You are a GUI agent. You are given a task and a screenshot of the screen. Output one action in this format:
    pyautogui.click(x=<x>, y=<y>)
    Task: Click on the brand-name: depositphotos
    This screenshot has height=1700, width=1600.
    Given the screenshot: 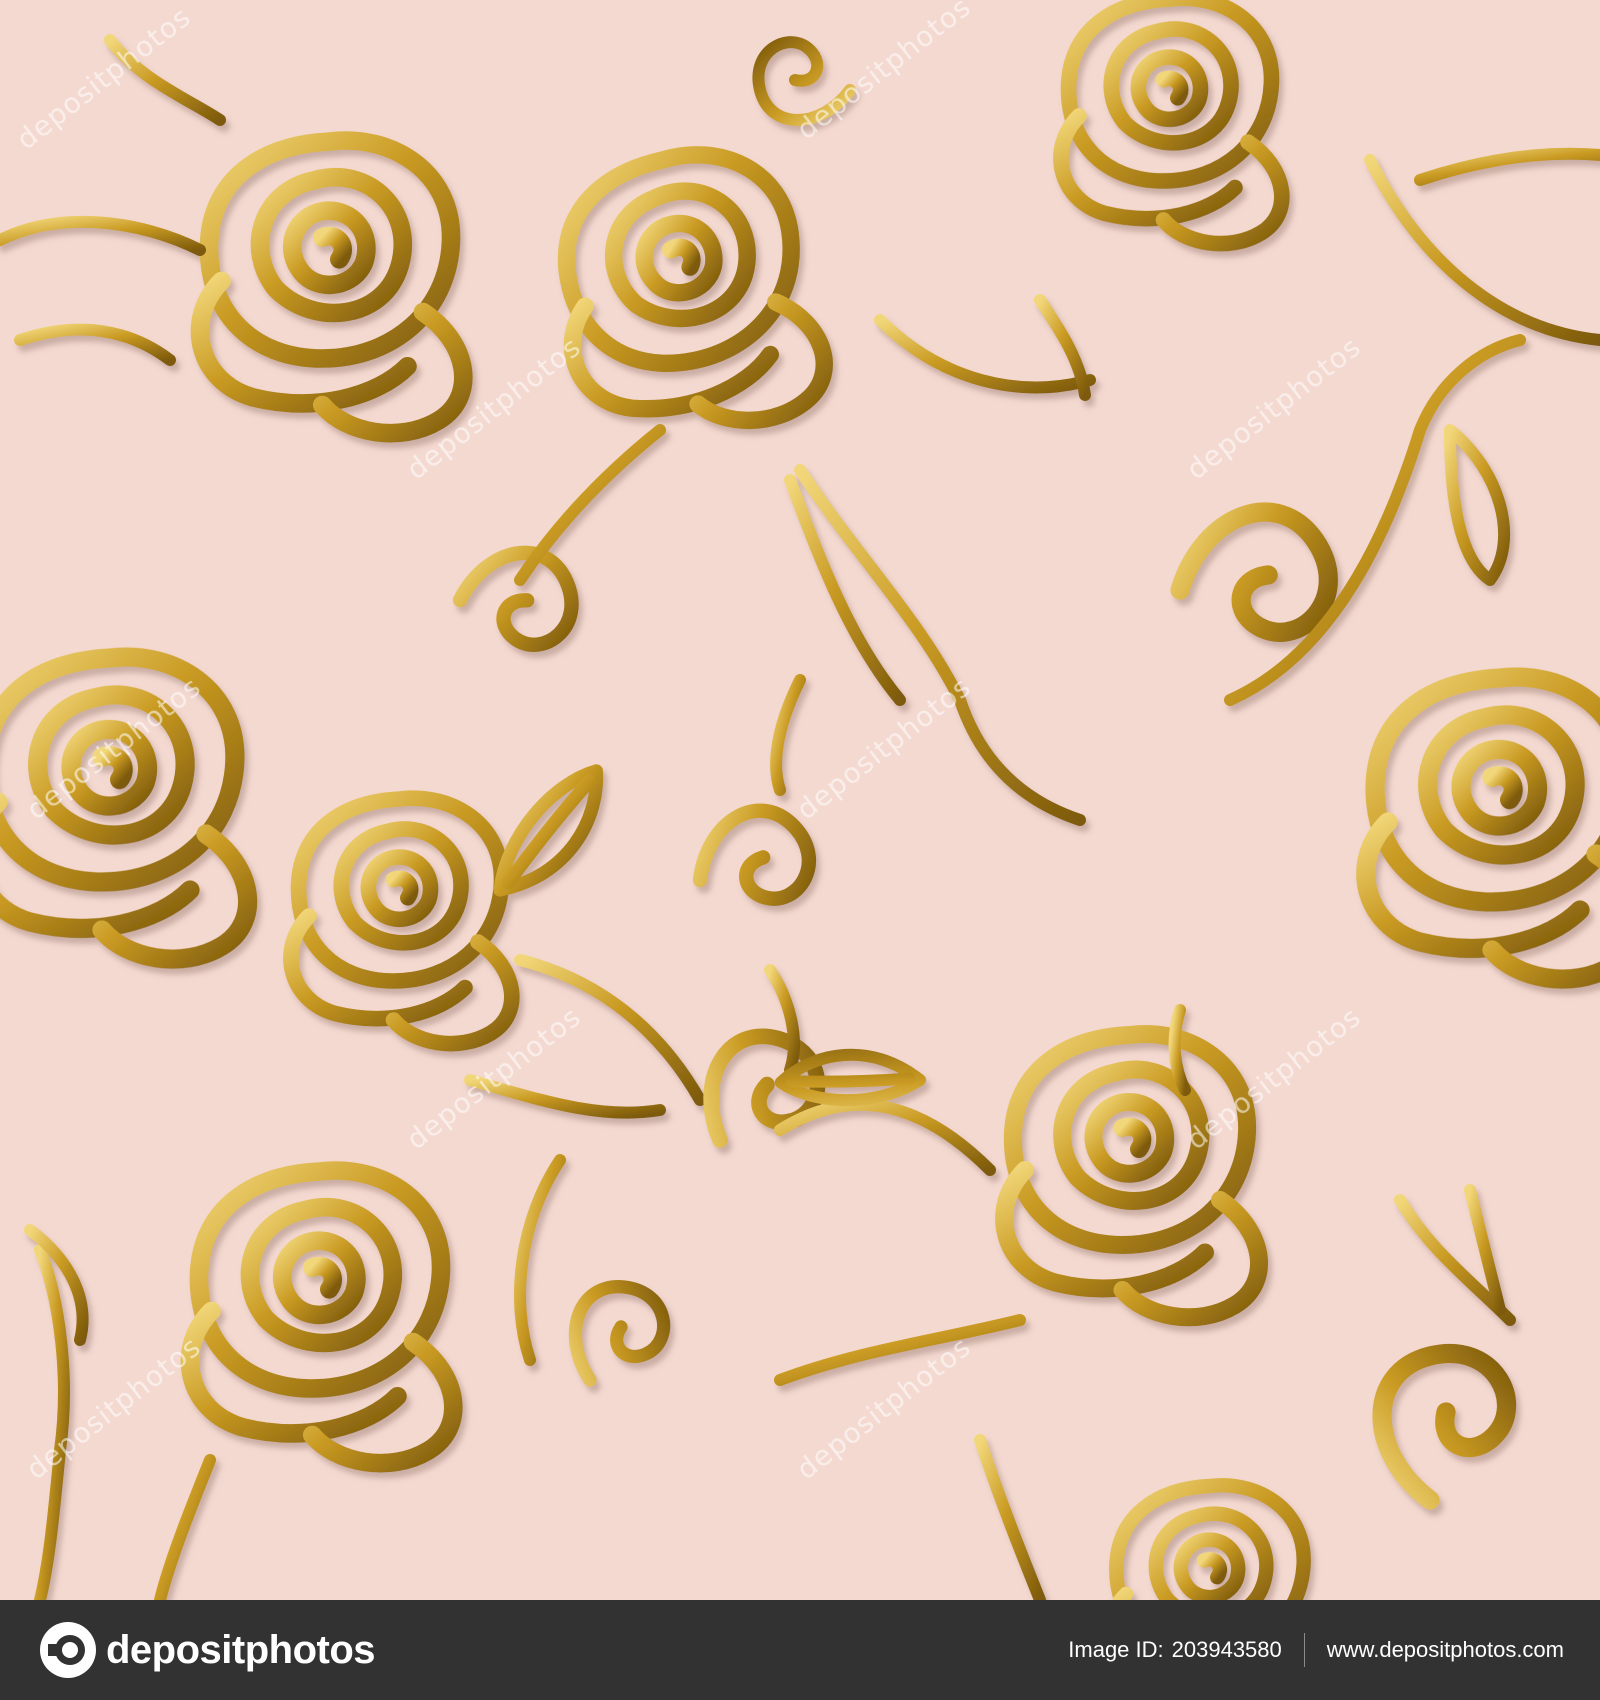 What is the action you would take?
    pyautogui.click(x=241, y=1649)
    